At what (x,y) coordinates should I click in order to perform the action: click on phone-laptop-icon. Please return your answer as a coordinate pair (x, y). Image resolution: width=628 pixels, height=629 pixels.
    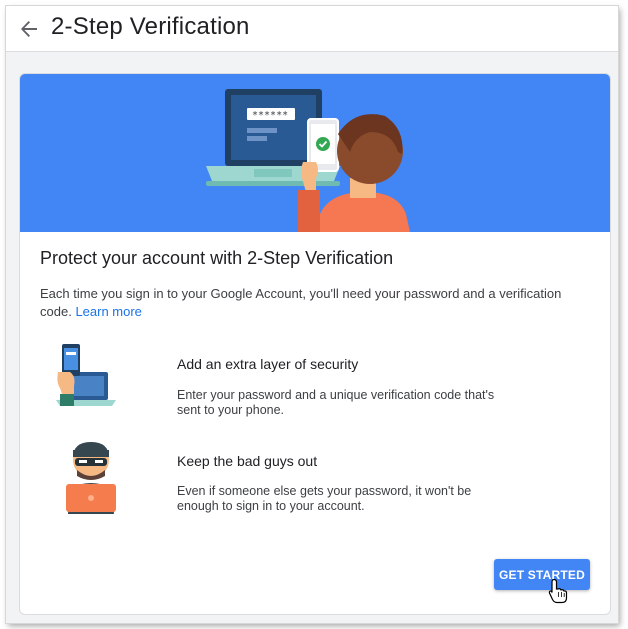
    Looking at the image, I should click on (86, 380).